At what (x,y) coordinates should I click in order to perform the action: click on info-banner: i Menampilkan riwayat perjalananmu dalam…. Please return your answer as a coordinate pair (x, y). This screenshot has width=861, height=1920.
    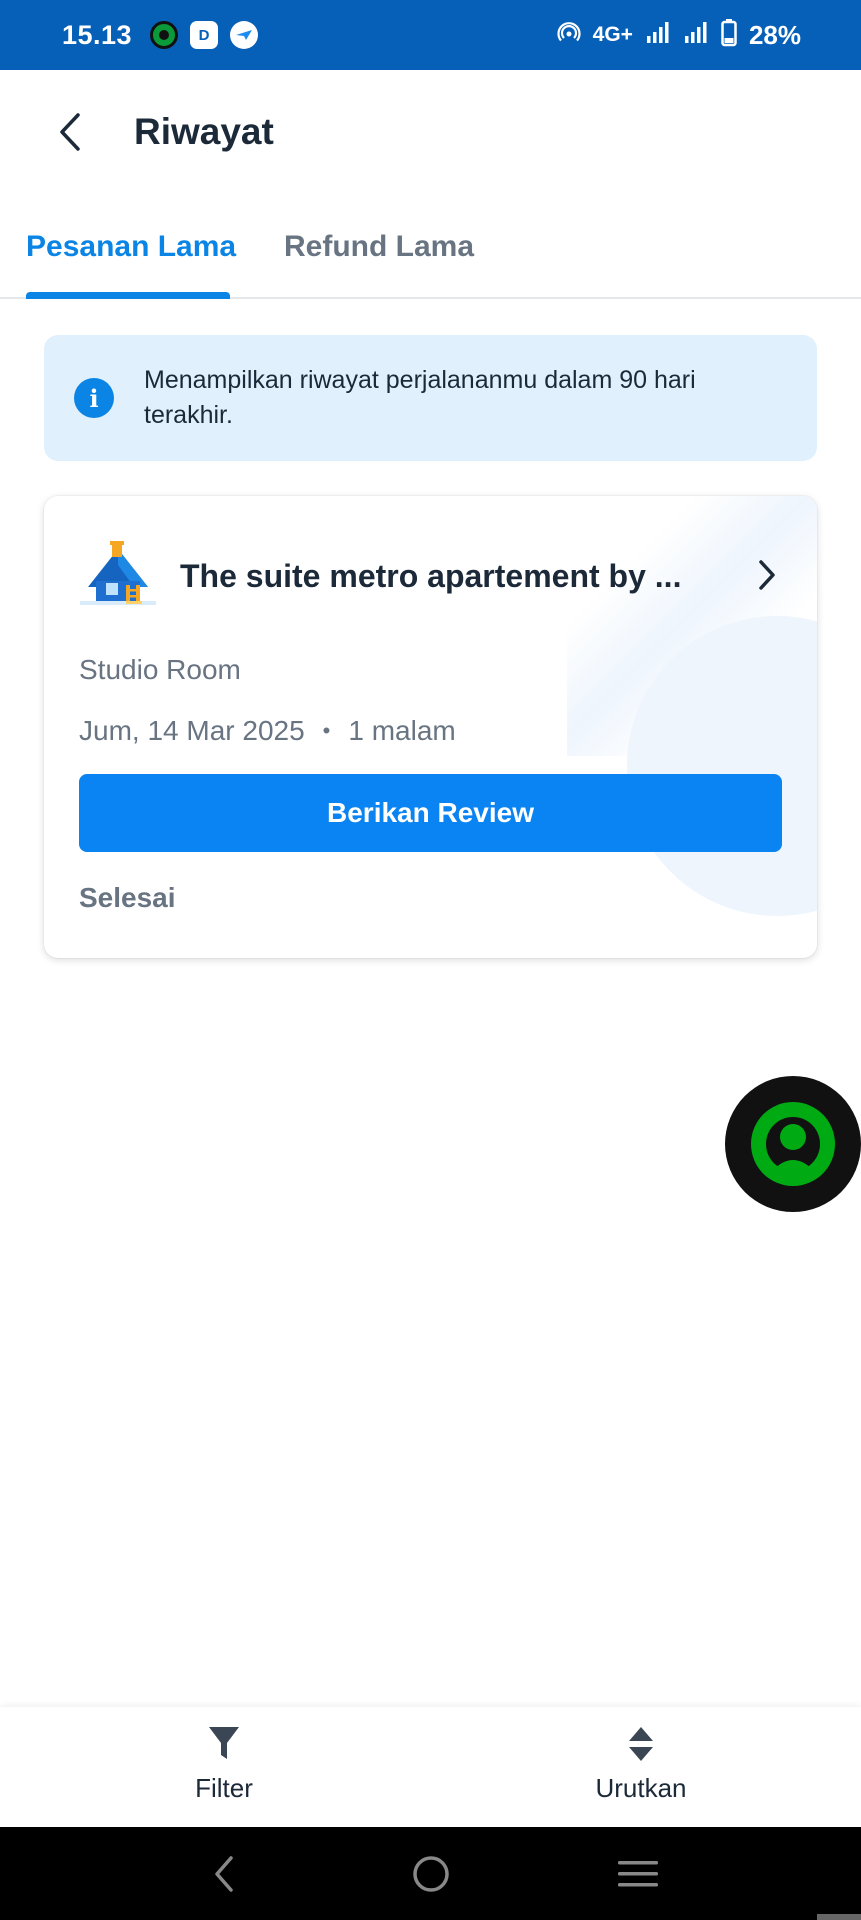
    Looking at the image, I should click on (430, 398).